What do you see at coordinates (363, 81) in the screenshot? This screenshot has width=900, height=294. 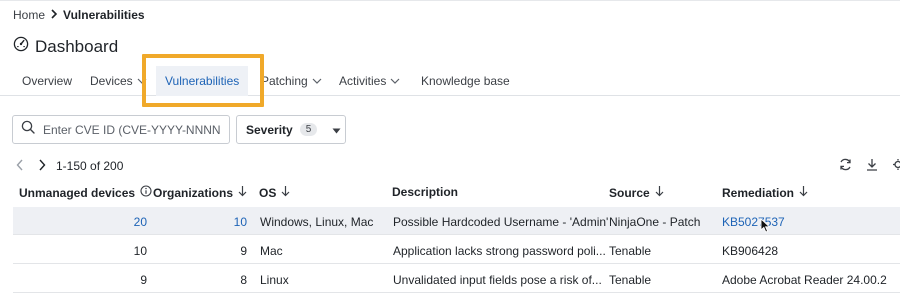 I see `tab-label: Activities` at bounding box center [363, 81].